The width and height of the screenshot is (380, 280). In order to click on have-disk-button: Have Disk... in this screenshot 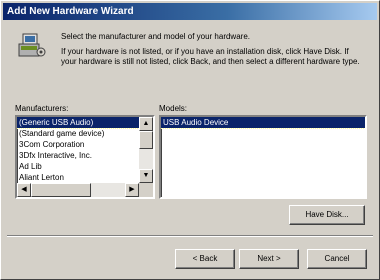, I will do `click(327, 215)`.